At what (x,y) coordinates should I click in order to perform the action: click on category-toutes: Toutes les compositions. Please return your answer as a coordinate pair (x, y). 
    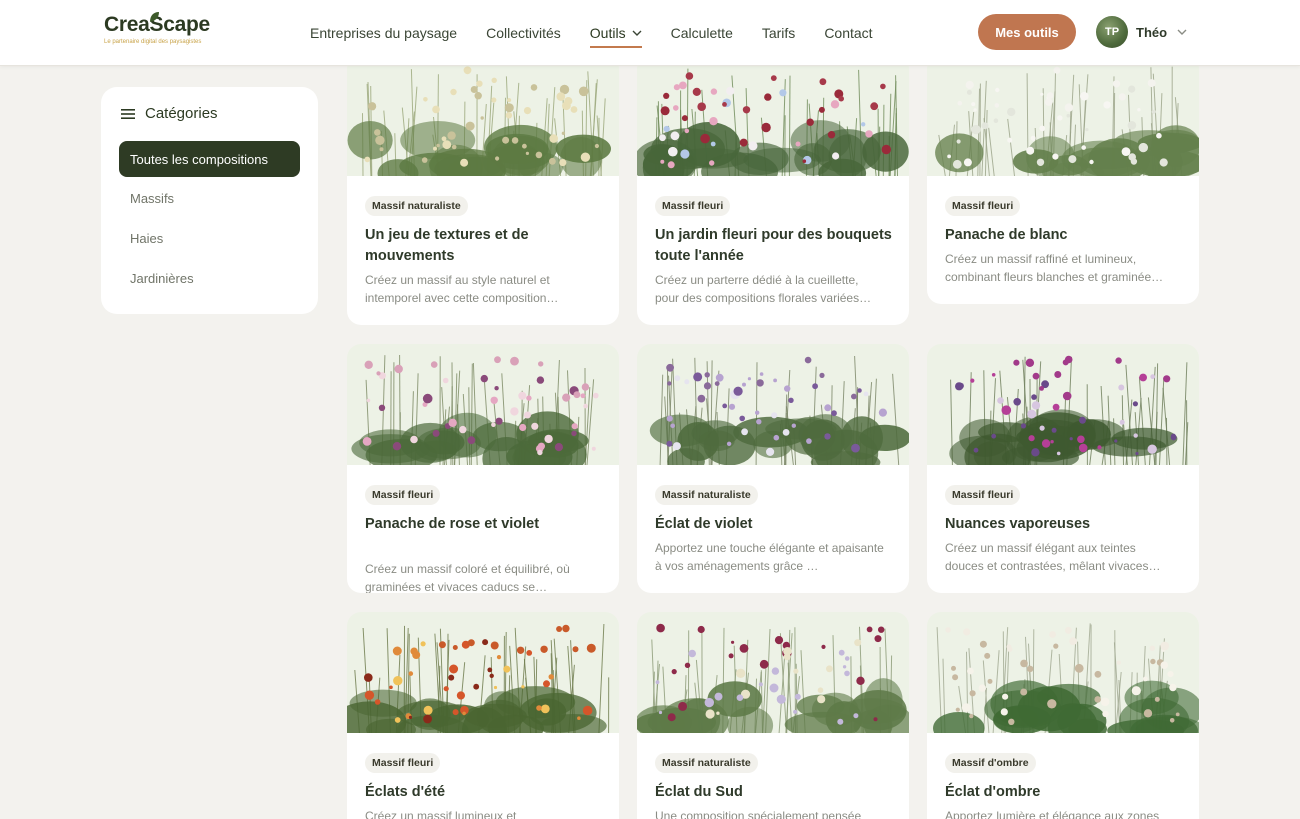
    Looking at the image, I should click on (209, 159).